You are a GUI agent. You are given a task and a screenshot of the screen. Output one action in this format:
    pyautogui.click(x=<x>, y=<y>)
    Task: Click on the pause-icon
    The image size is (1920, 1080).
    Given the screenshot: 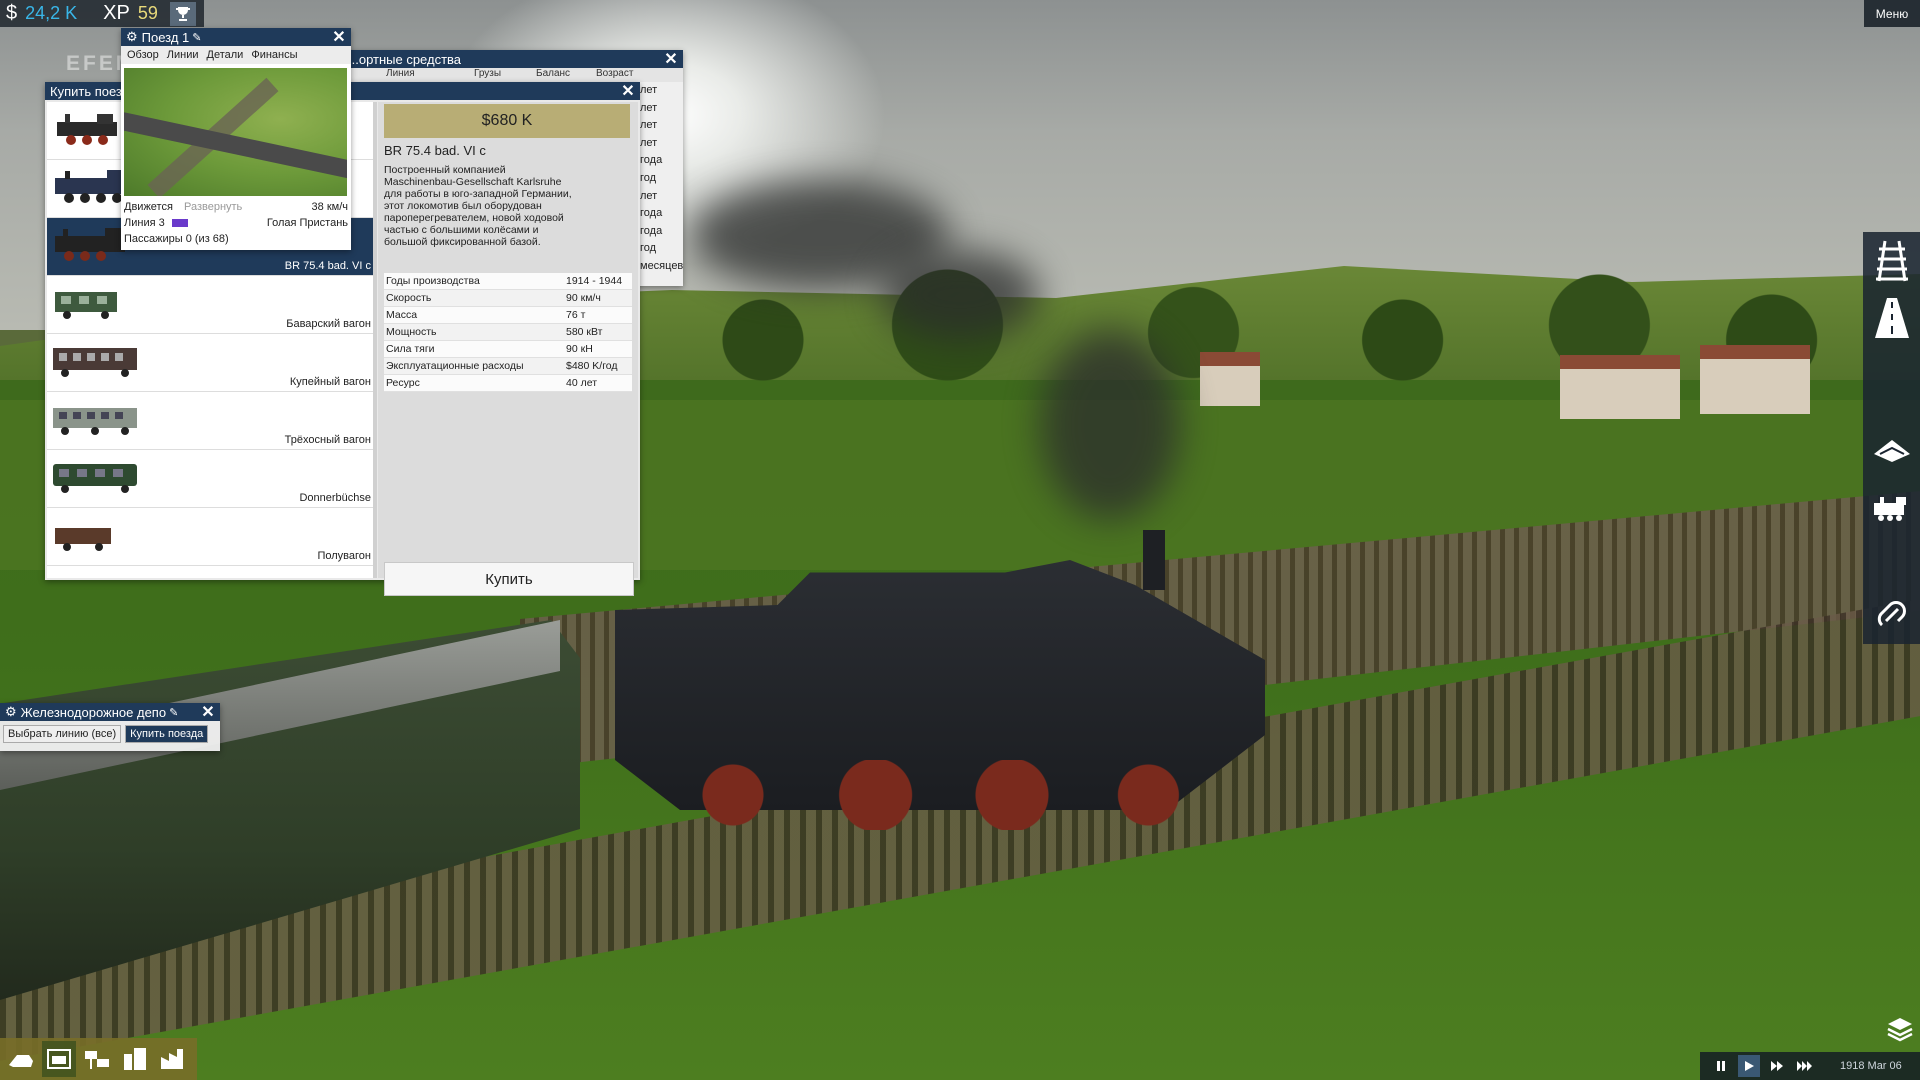 What is the action you would take?
    pyautogui.click(x=1721, y=1066)
    